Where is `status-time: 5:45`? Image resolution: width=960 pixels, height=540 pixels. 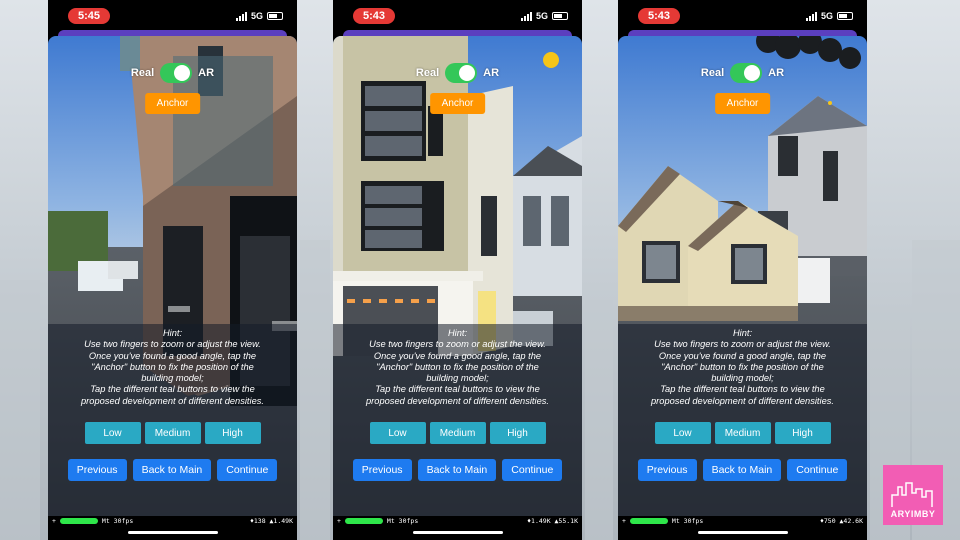 status-time: 5:45 is located at coordinates (89, 16).